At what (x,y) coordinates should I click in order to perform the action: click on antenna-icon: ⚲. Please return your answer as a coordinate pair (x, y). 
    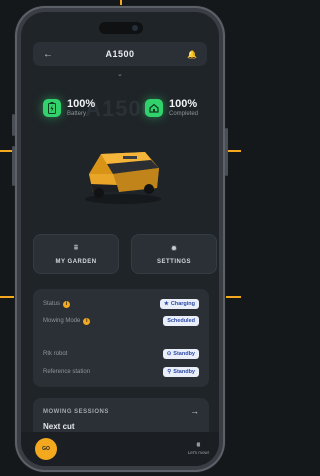
    Looking at the image, I should click on (169, 372).